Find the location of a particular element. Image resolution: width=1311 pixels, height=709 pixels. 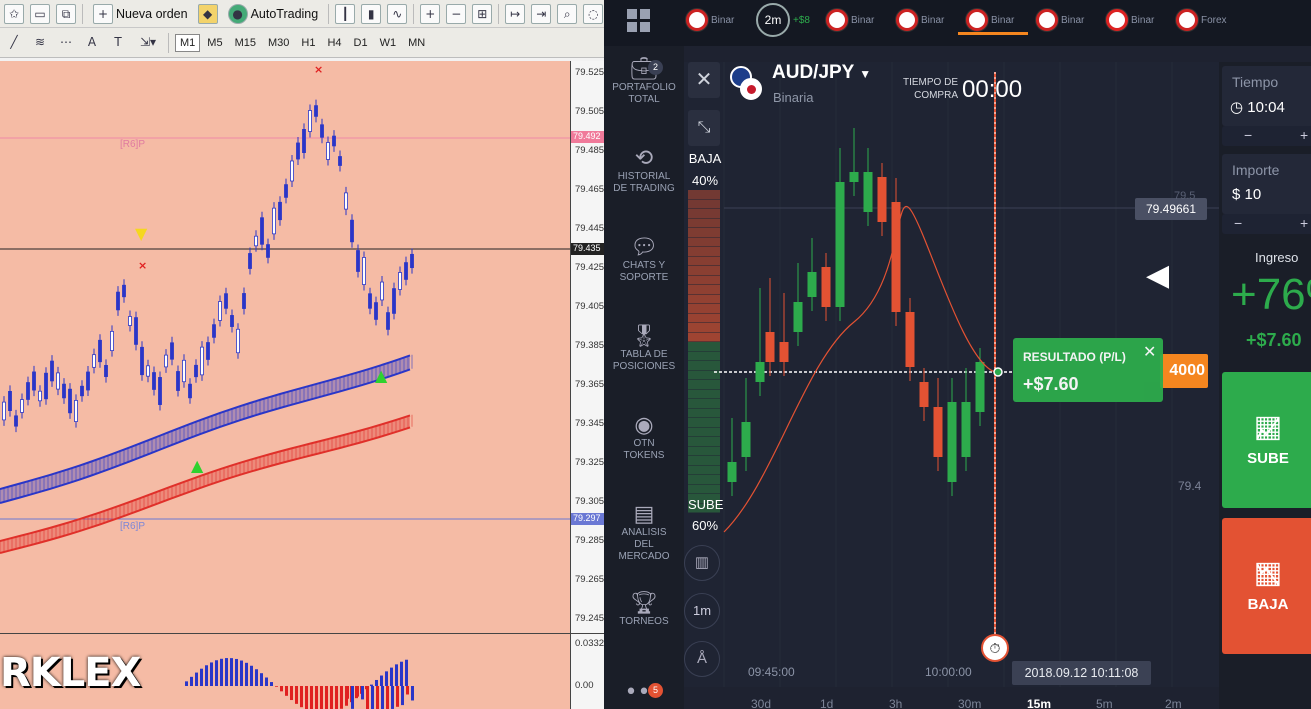

sidebar-item-analisis: ▤ ANALISIS DEL MERCADO is located at coordinates (644, 532).